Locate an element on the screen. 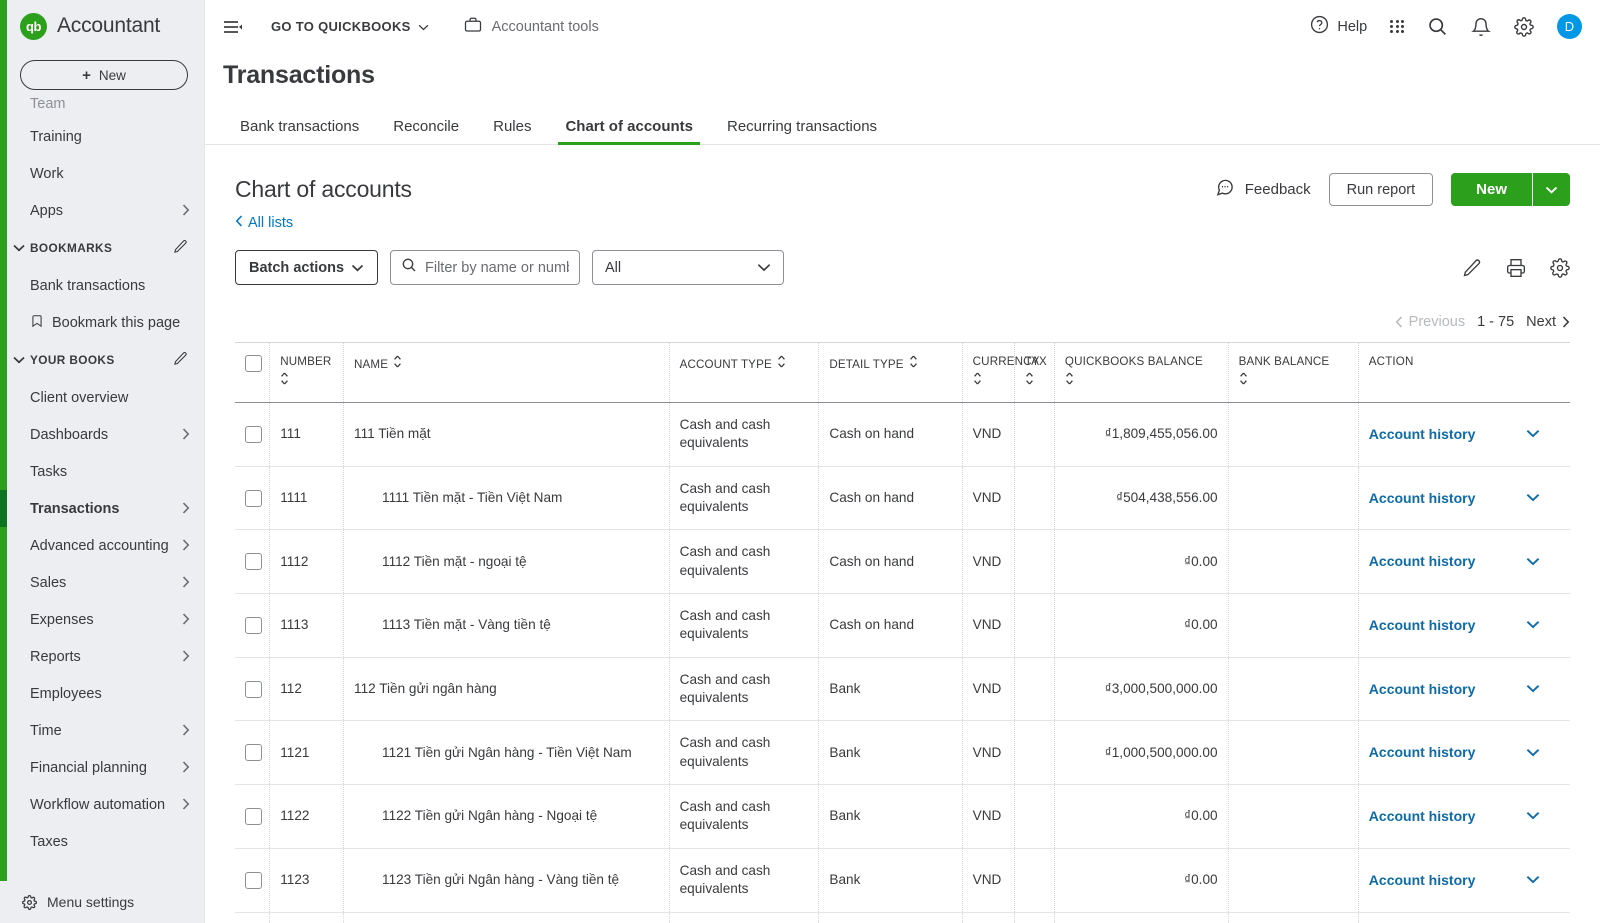 The image size is (1600, 923). account-name: 1121 Tiền gửi Ngân hàng - Tiền Việt Nam is located at coordinates (493, 753).